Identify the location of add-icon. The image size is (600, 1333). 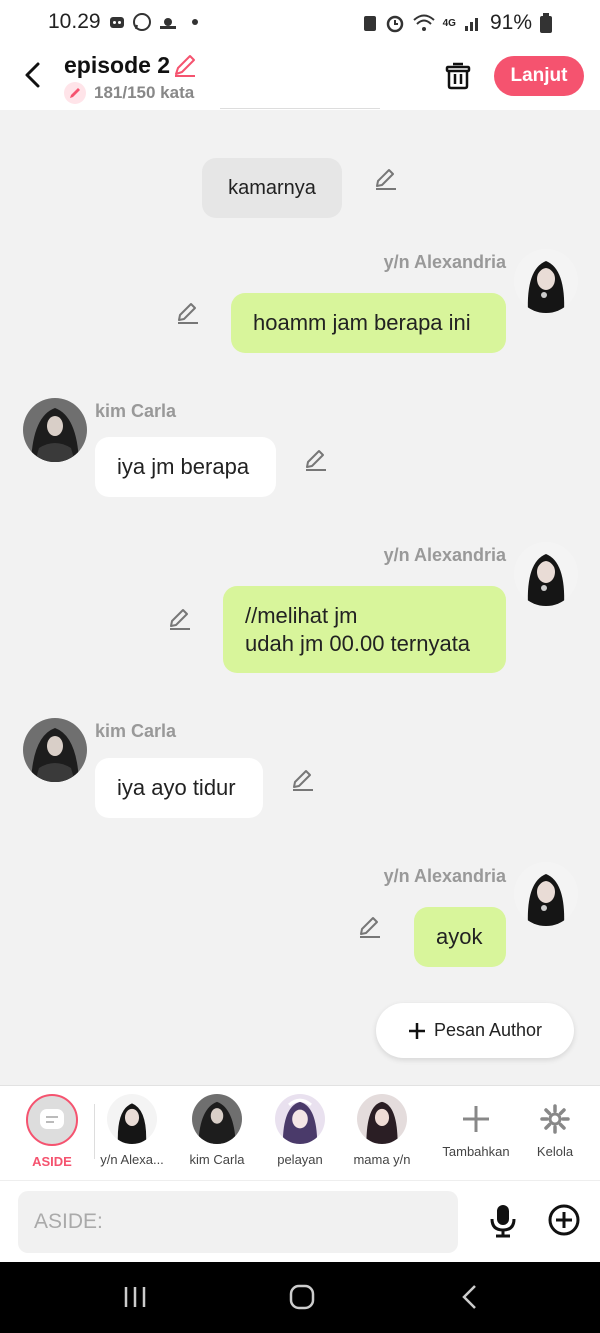
(476, 1119).